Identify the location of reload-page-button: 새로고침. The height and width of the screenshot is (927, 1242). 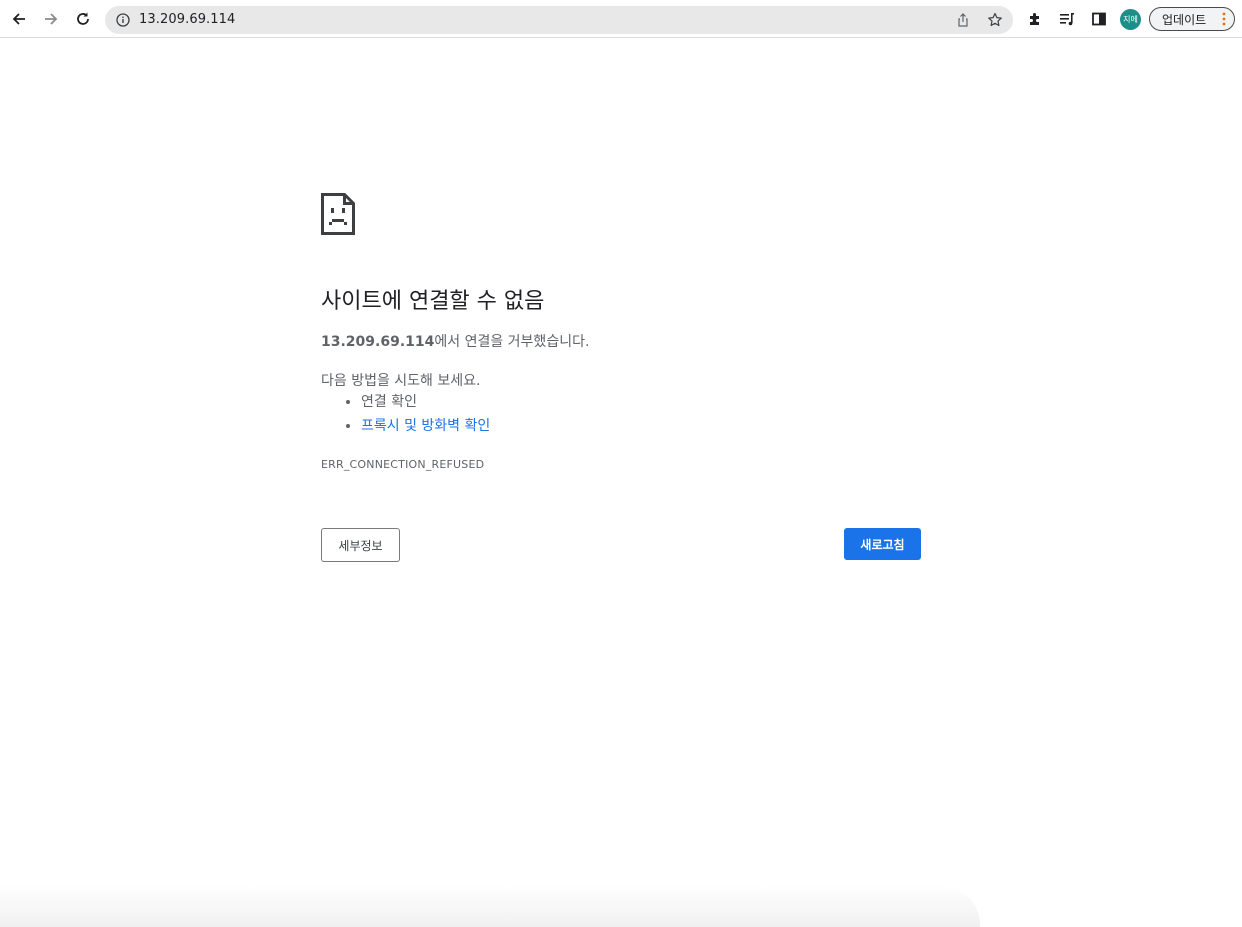
(882, 544).